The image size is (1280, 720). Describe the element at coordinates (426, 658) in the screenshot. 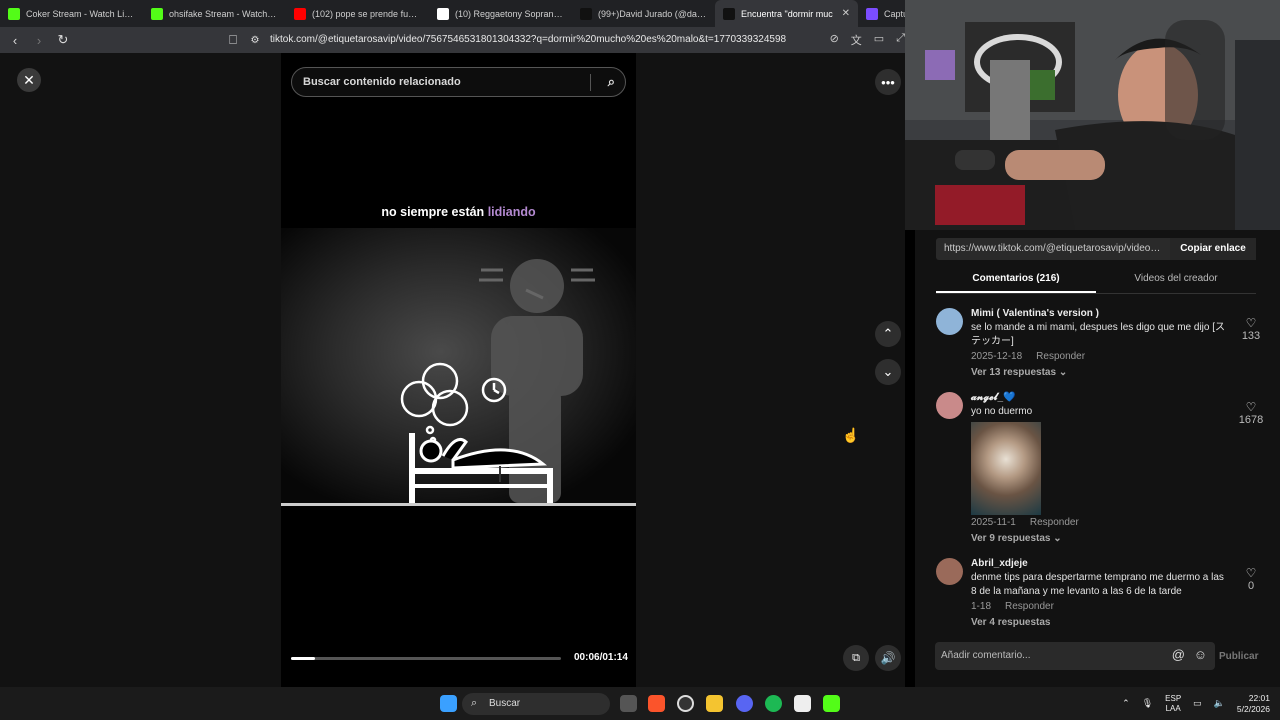

I see `video-progress-bar` at that location.